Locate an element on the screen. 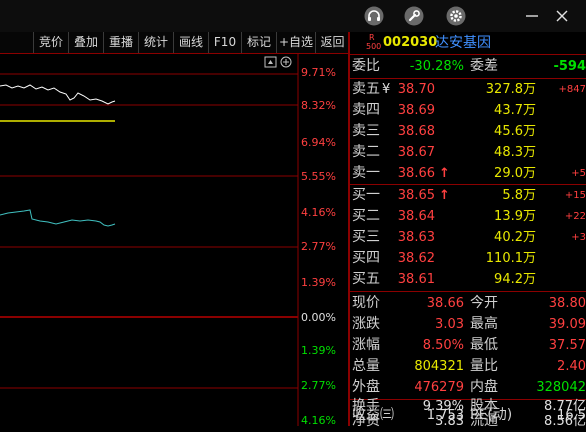 The image size is (586, 432). gear-icon is located at coordinates (456, 16).